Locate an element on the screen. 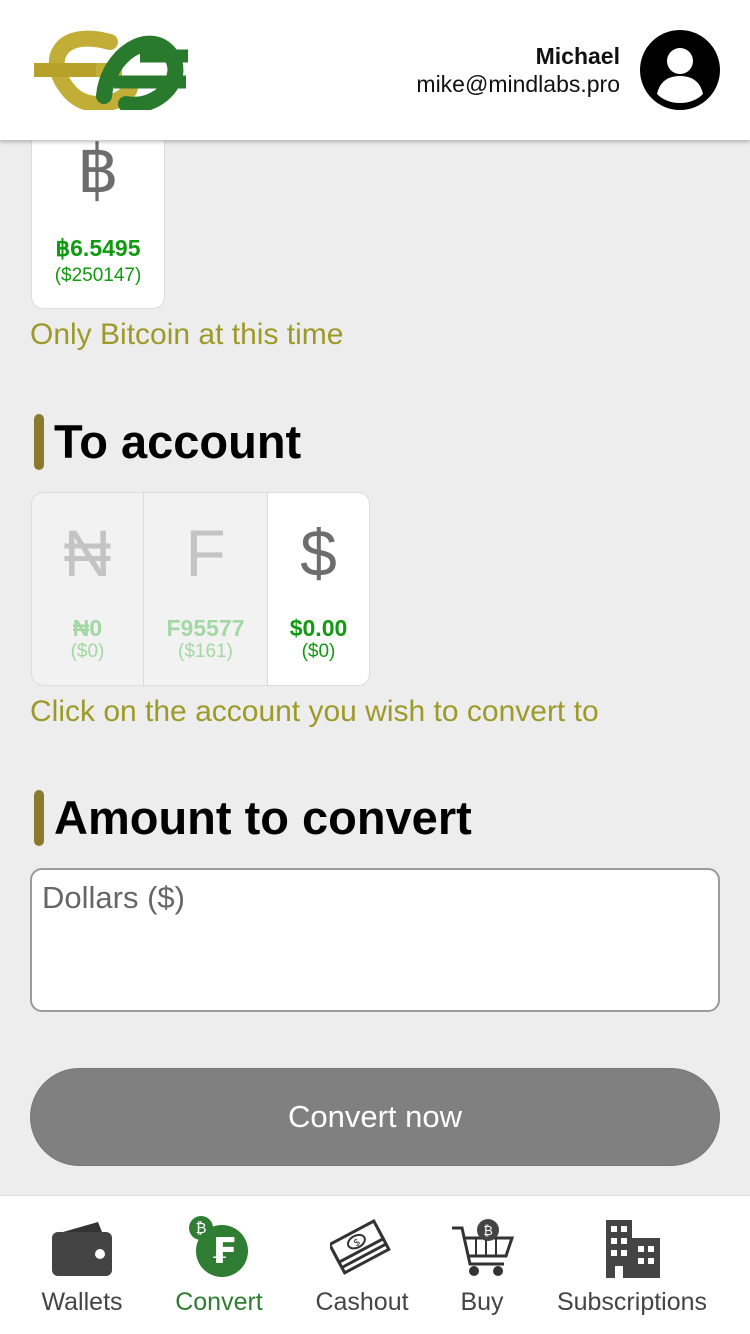 The image size is (750, 1334). nav-buy: ₿ Buy is located at coordinates (482, 1265).